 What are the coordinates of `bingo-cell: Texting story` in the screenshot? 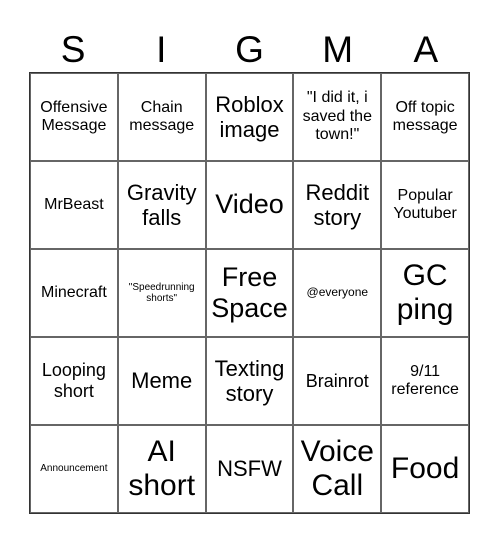 It's located at (249, 381).